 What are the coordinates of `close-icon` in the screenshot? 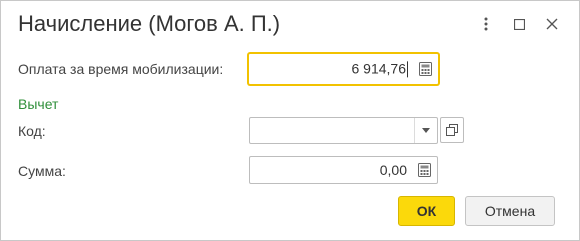 It's located at (552, 24).